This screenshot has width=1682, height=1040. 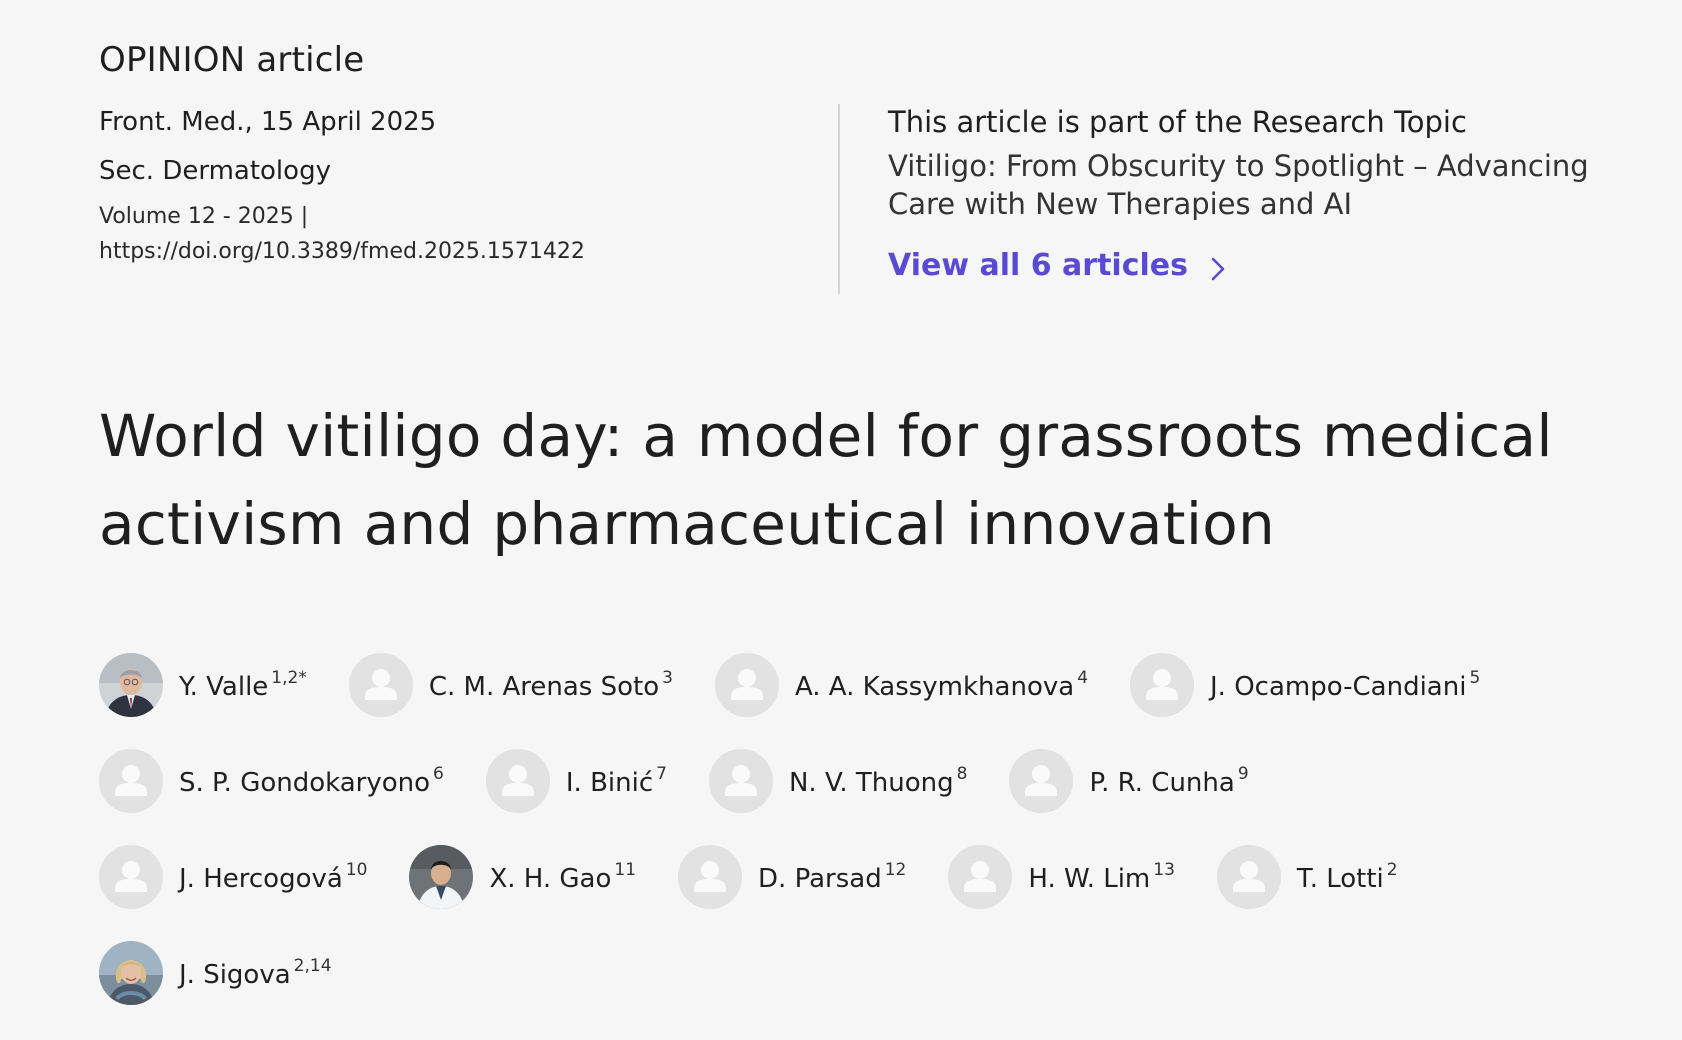 I want to click on author-link: S. P. Gondokaryono 6, so click(x=271, y=781).